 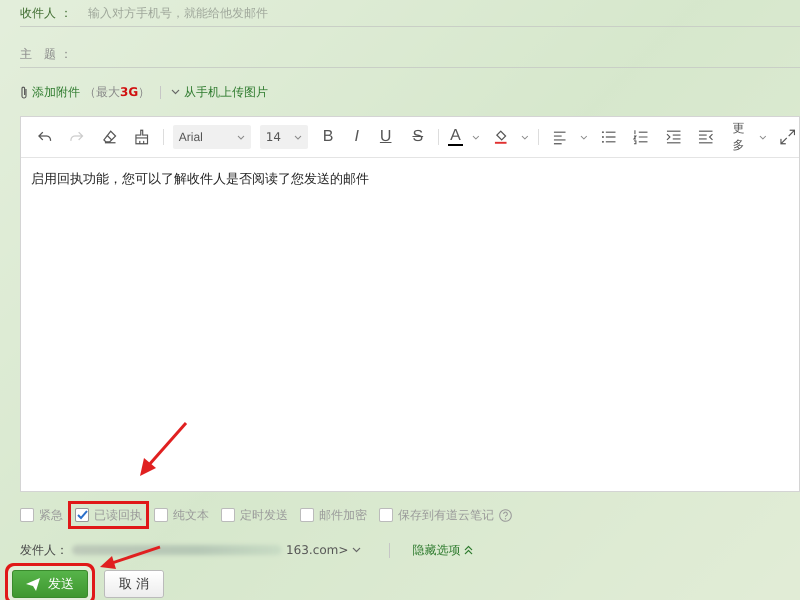 I want to click on bulleted-list-icon, so click(x=608, y=137).